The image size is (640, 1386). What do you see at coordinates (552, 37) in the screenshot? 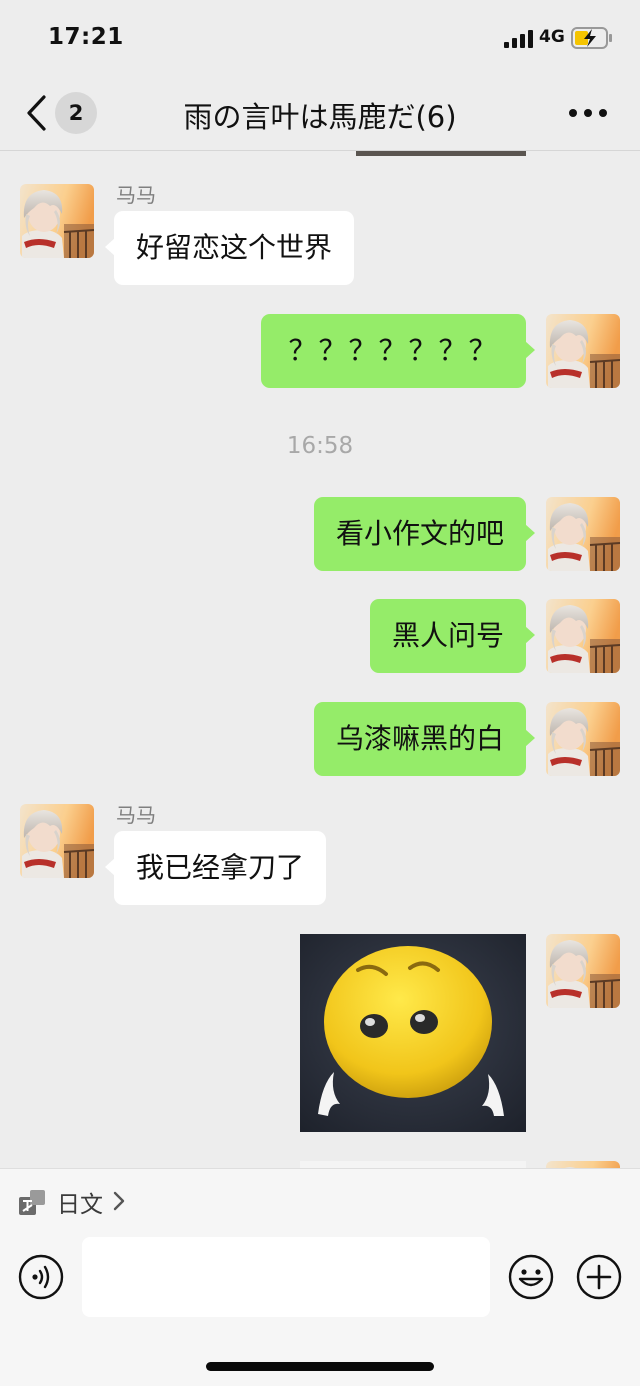
I see `network-type: 4G` at bounding box center [552, 37].